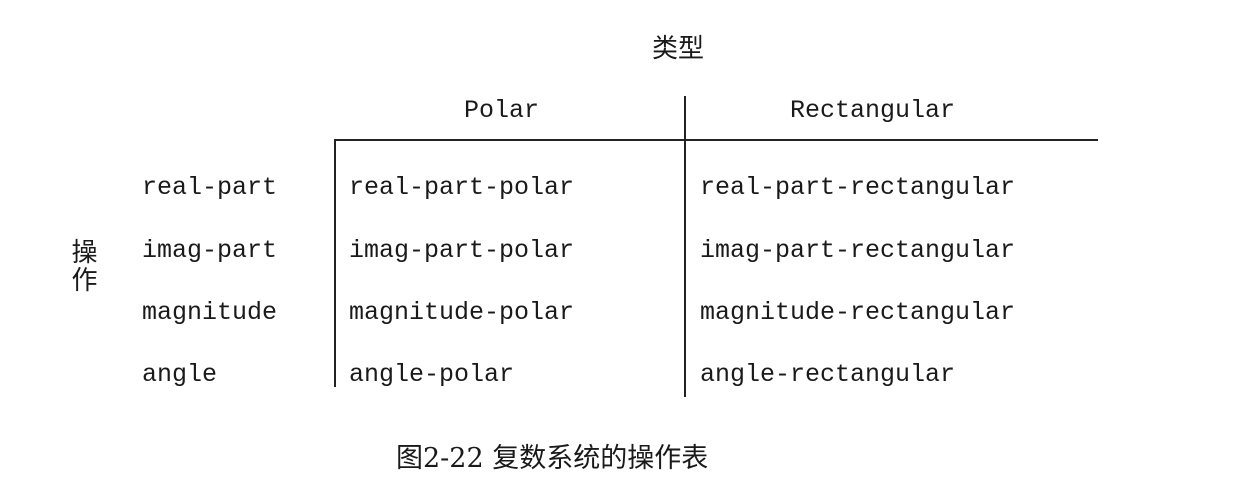  I want to click on table-cell: angle-polar, so click(432, 374).